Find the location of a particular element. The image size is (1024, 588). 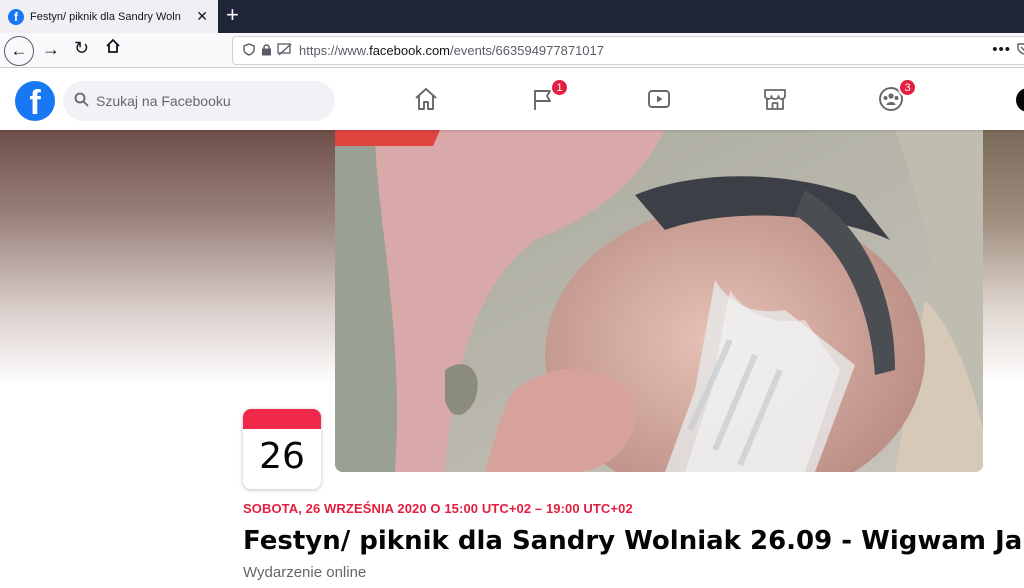

event-date-badge: 26 is located at coordinates (282, 449).